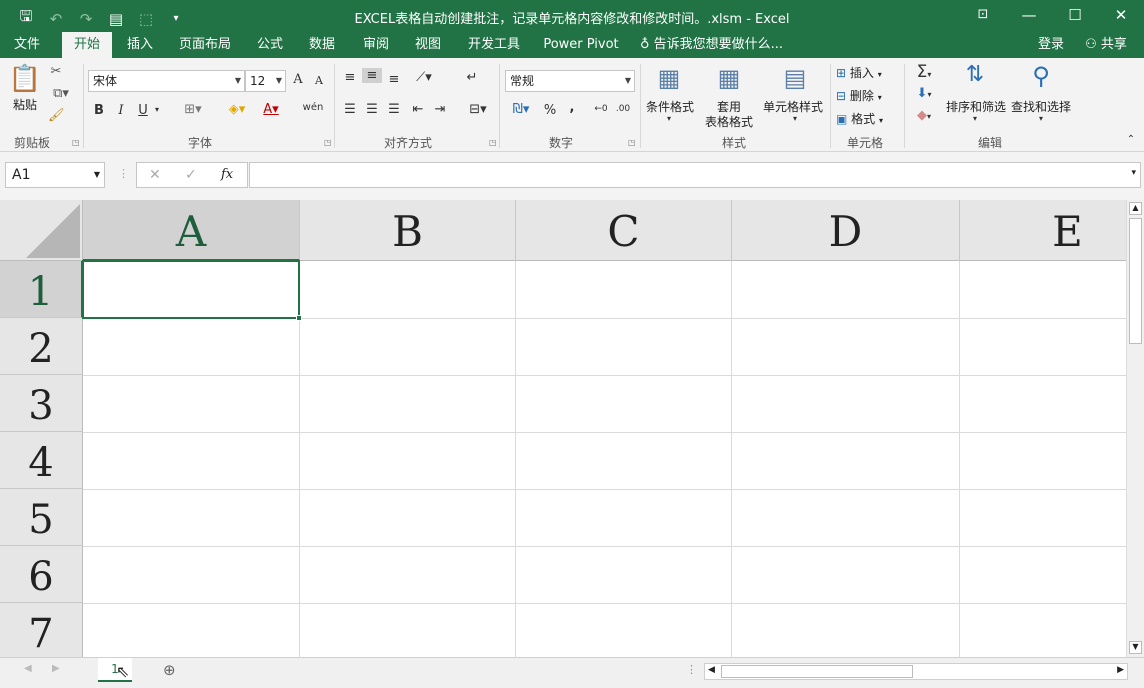  Describe the element at coordinates (299, 318) in the screenshot. I see `fill-handle` at that location.